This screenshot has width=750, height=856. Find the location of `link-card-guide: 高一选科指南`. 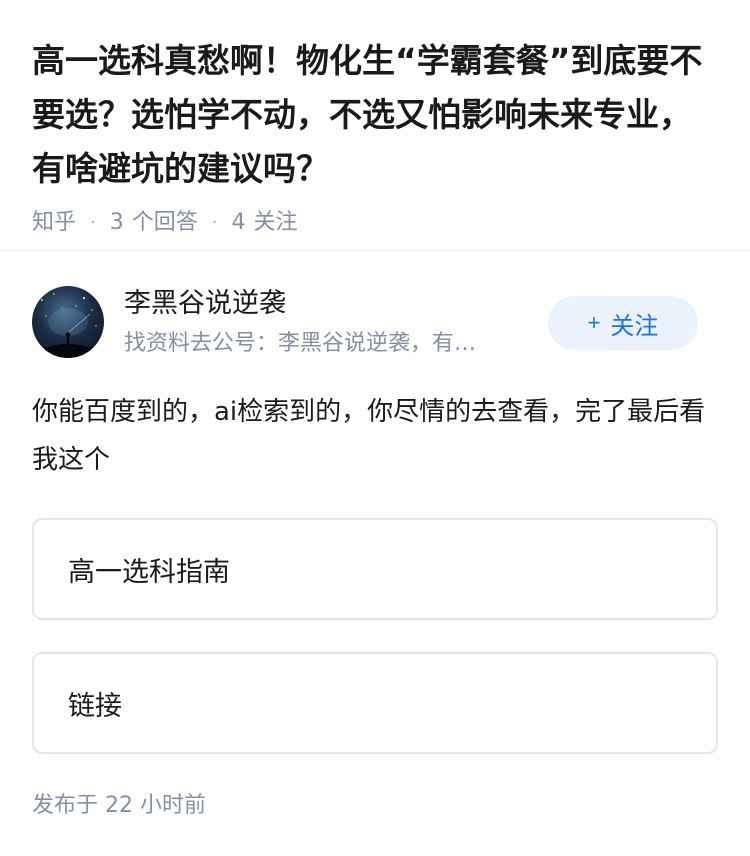

link-card-guide: 高一选科指南 is located at coordinates (375, 569).